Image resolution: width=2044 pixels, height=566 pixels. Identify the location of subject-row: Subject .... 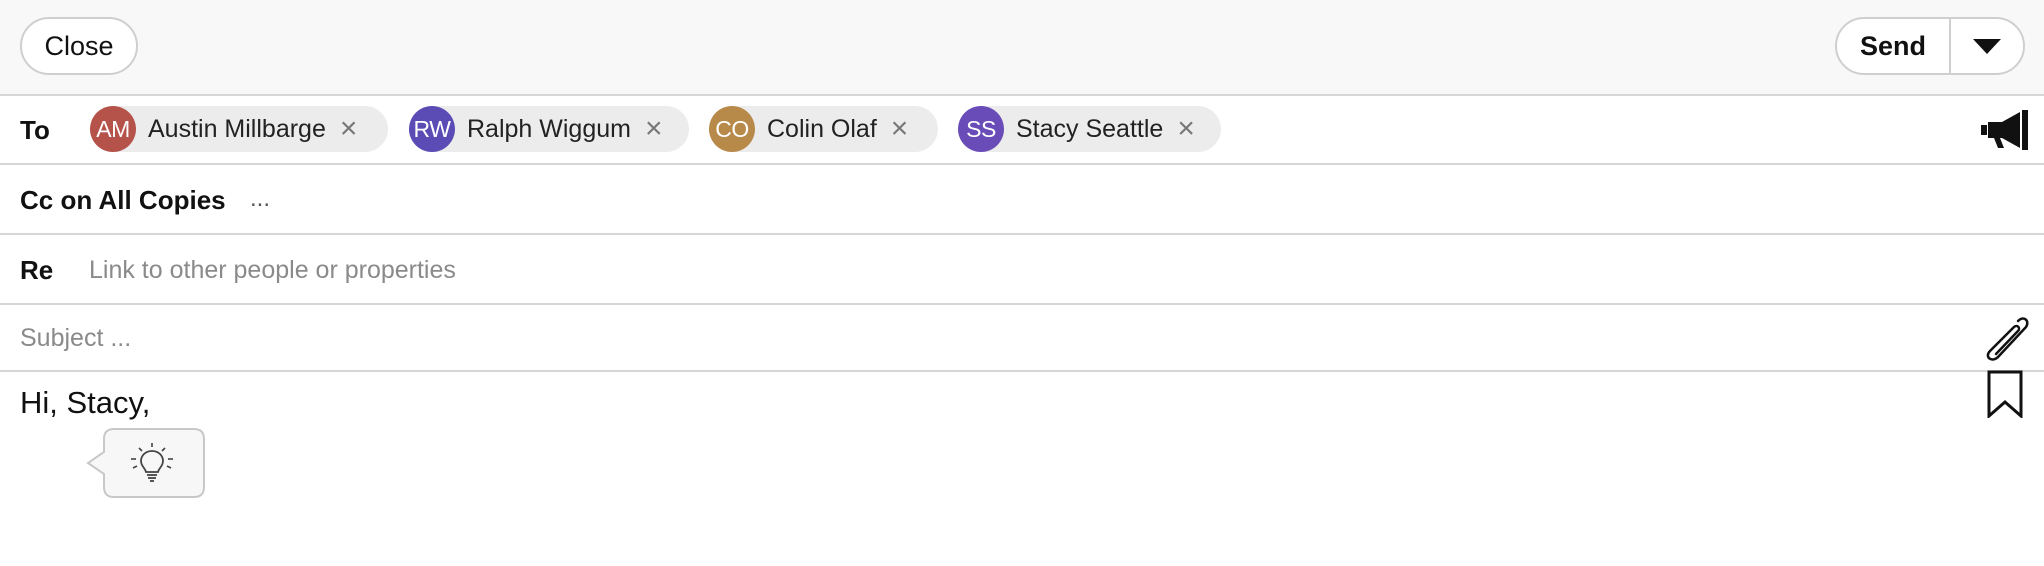
(1022, 338).